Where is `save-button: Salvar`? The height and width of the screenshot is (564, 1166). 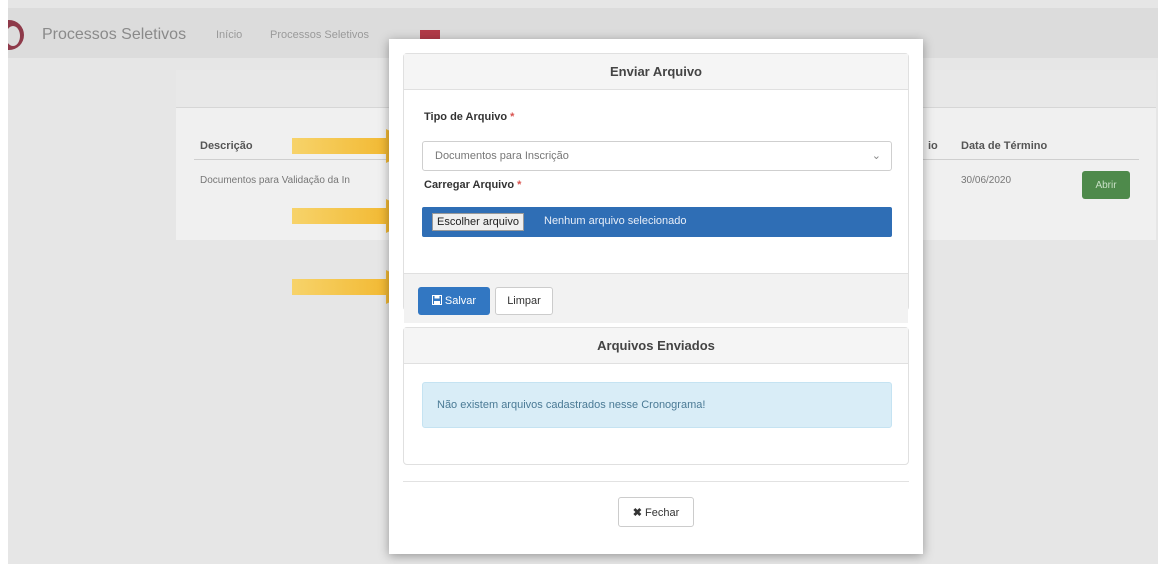
save-button: Salvar is located at coordinates (454, 301).